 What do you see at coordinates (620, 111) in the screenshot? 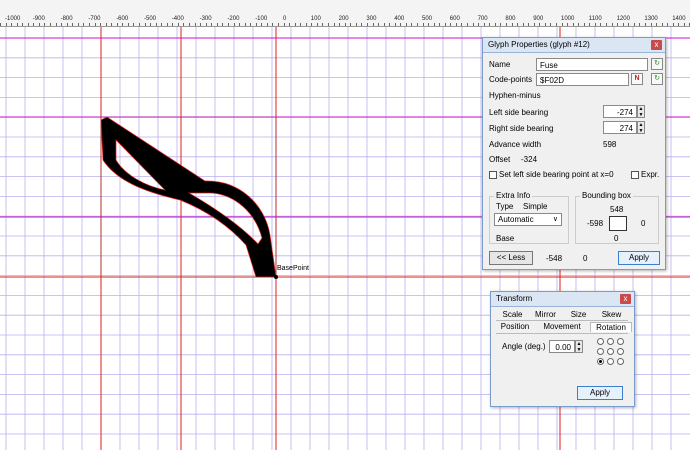
I see `lsb-field: -274` at bounding box center [620, 111].